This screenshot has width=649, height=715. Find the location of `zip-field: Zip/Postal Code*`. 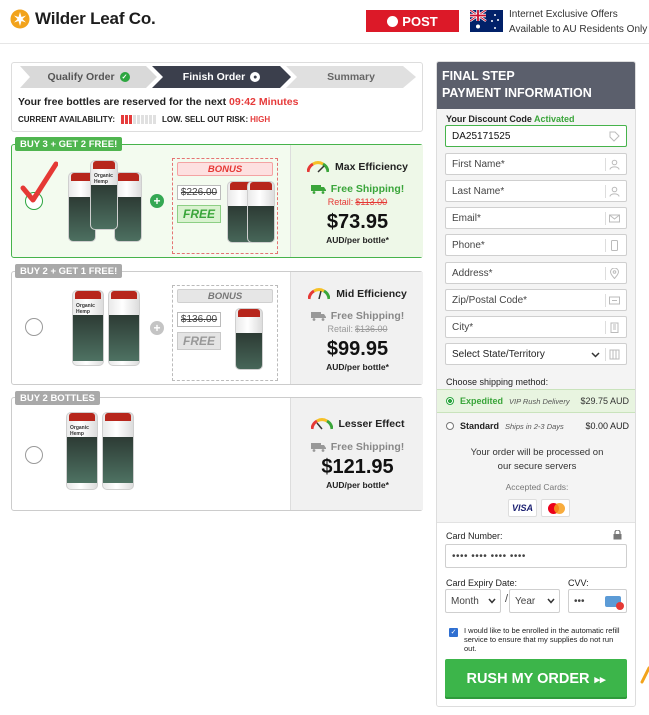

zip-field: Zip/Postal Code* is located at coordinates (536, 300).